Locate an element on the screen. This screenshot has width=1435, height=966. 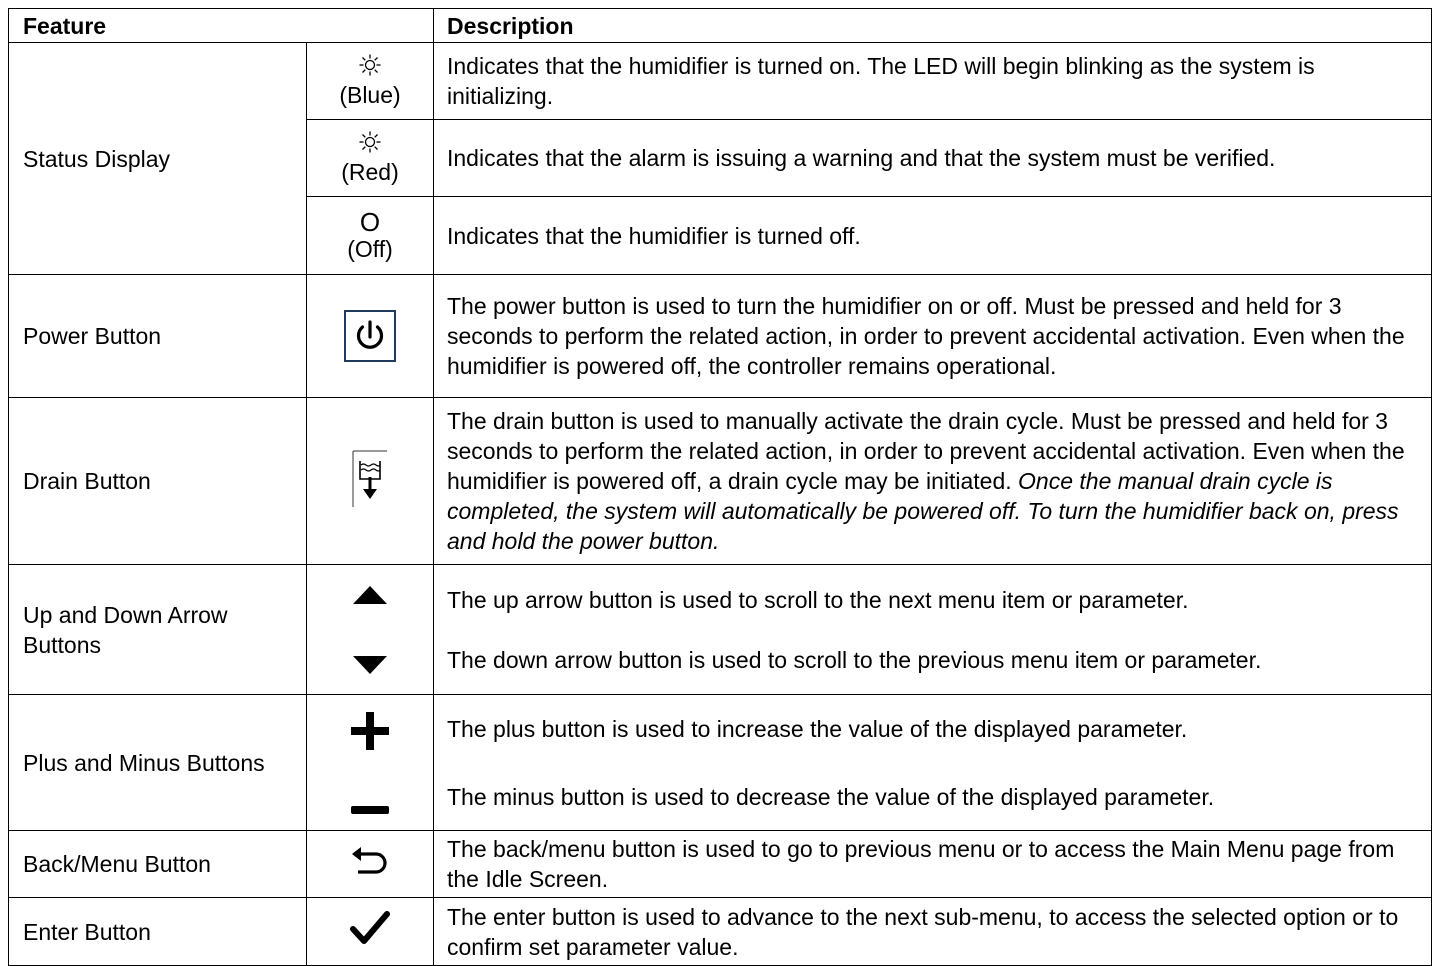
plusminus-label: Plus and Minus Buttons is located at coordinates (157, 762).